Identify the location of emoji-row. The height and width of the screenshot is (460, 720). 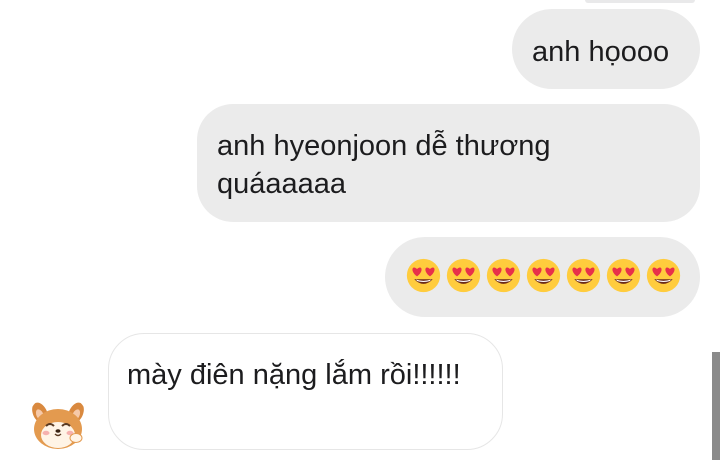
(552, 275).